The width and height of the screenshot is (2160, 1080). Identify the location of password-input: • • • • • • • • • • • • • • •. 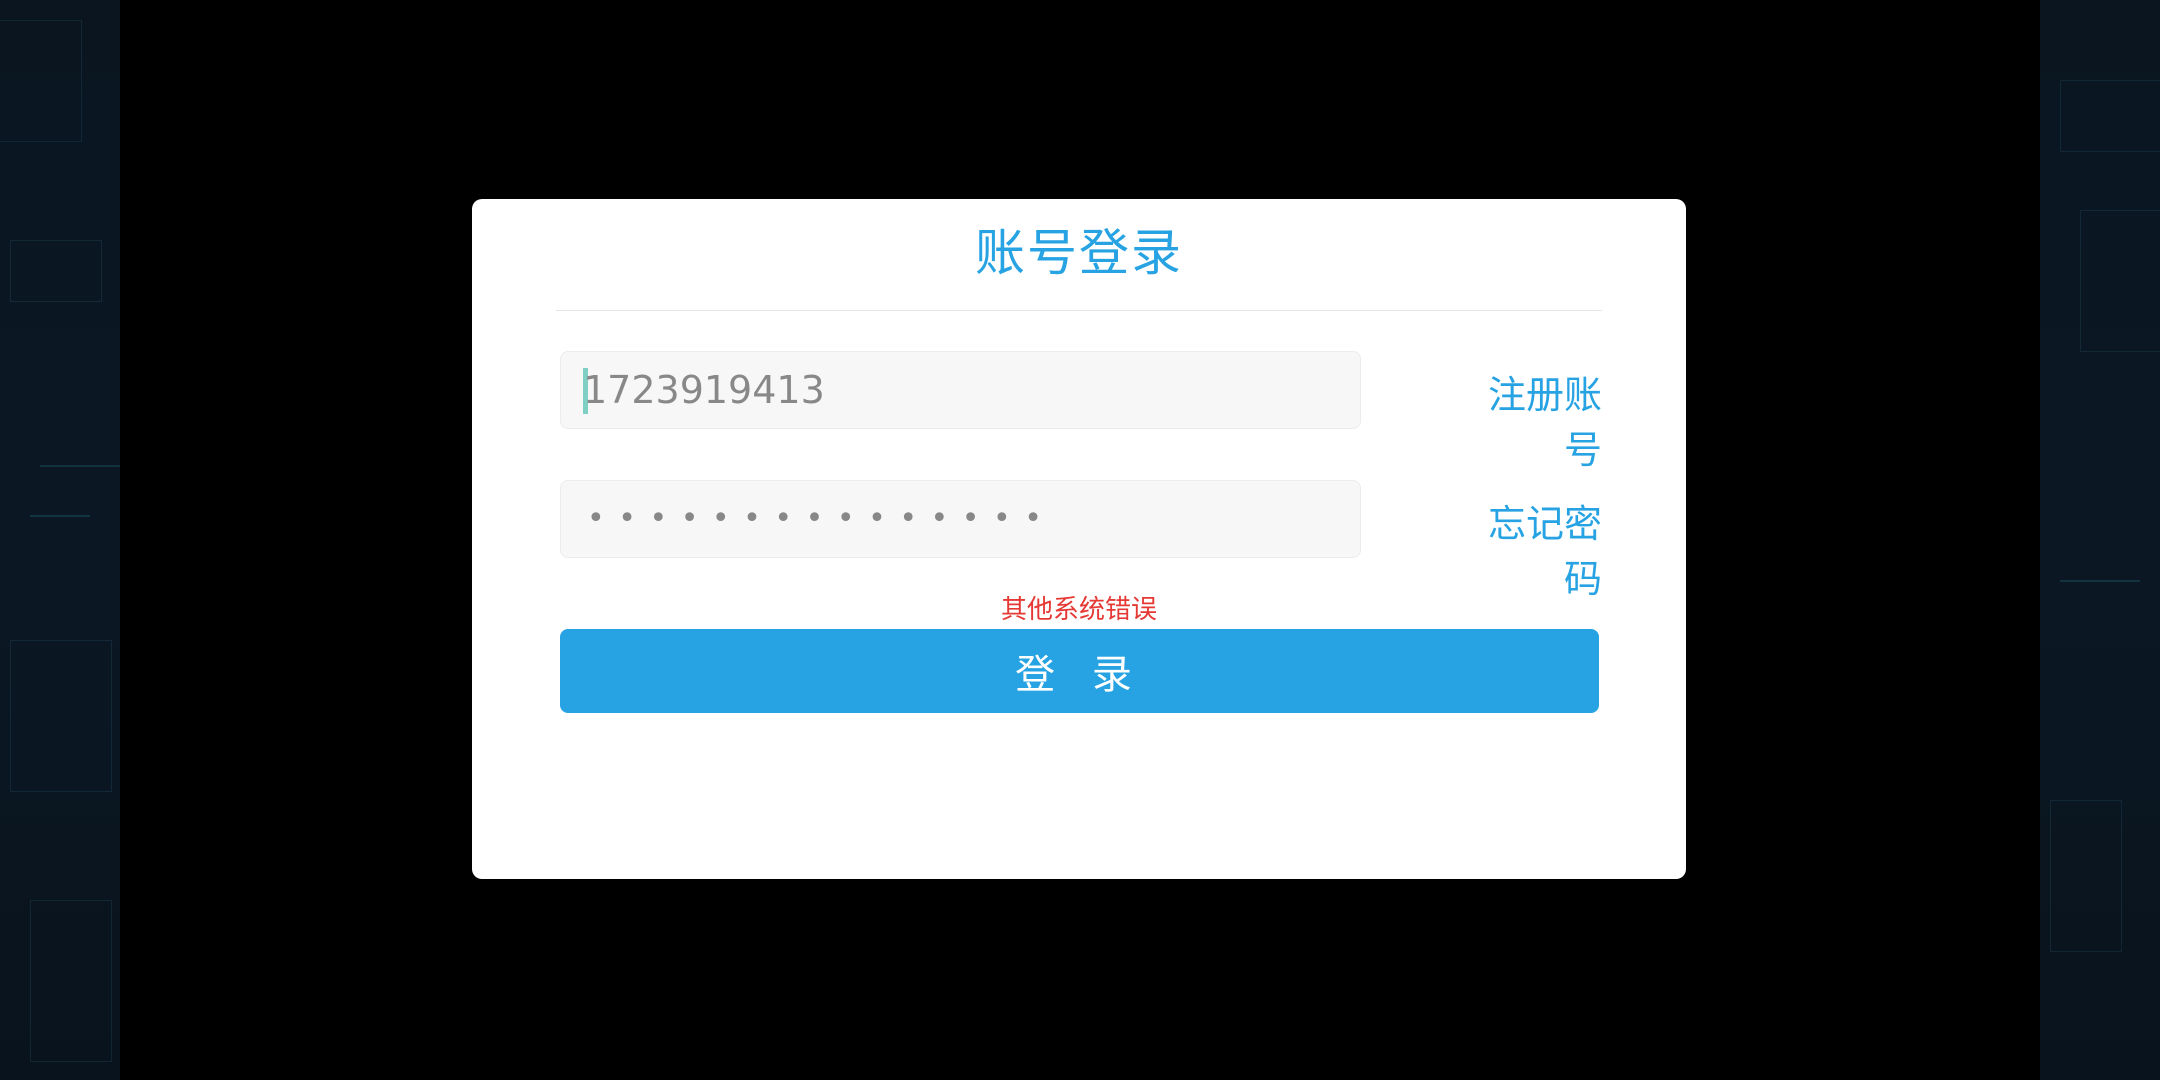
(815, 519).